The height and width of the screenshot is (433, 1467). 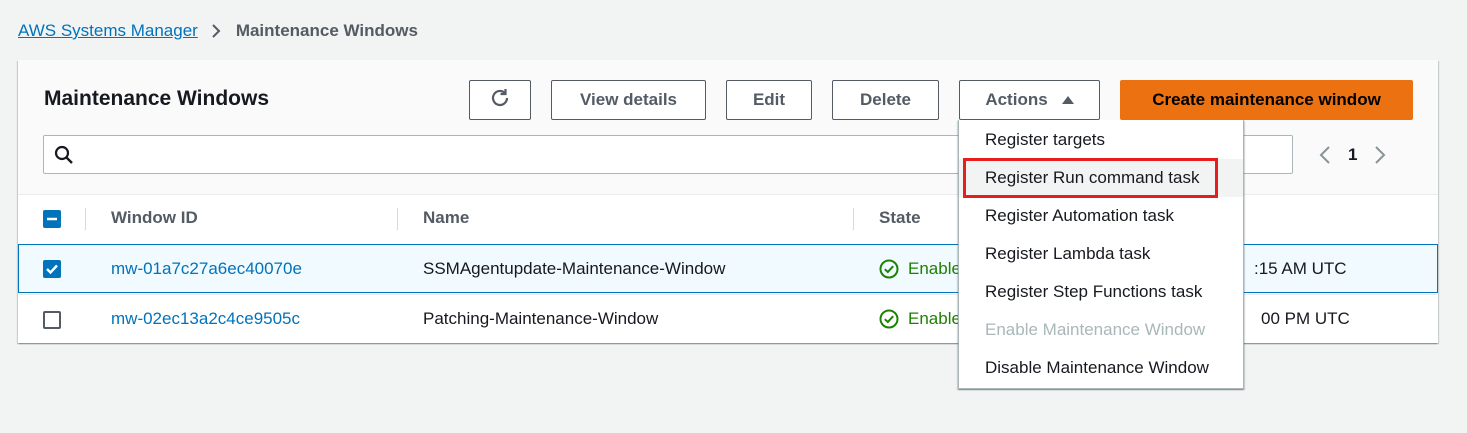 I want to click on breadcrumb: AWS Systems Manager Maintenance Windows, so click(x=218, y=31).